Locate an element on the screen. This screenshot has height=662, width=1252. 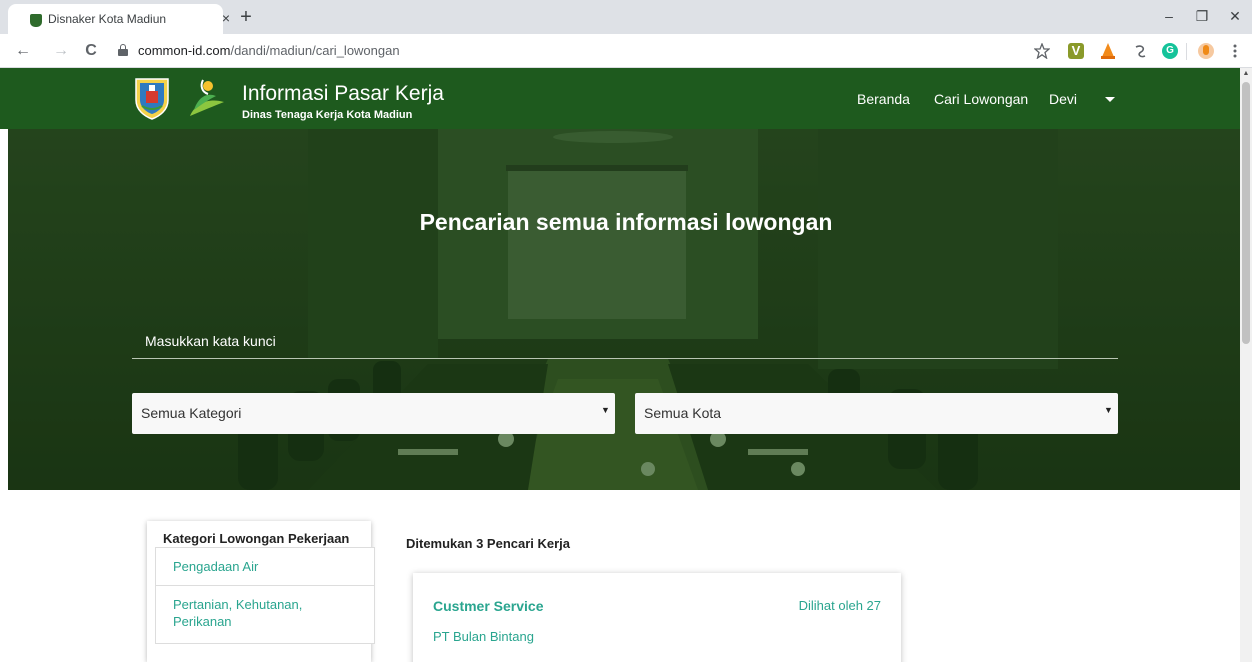
category-select-value: Semua Kategori is located at coordinates (191, 413).